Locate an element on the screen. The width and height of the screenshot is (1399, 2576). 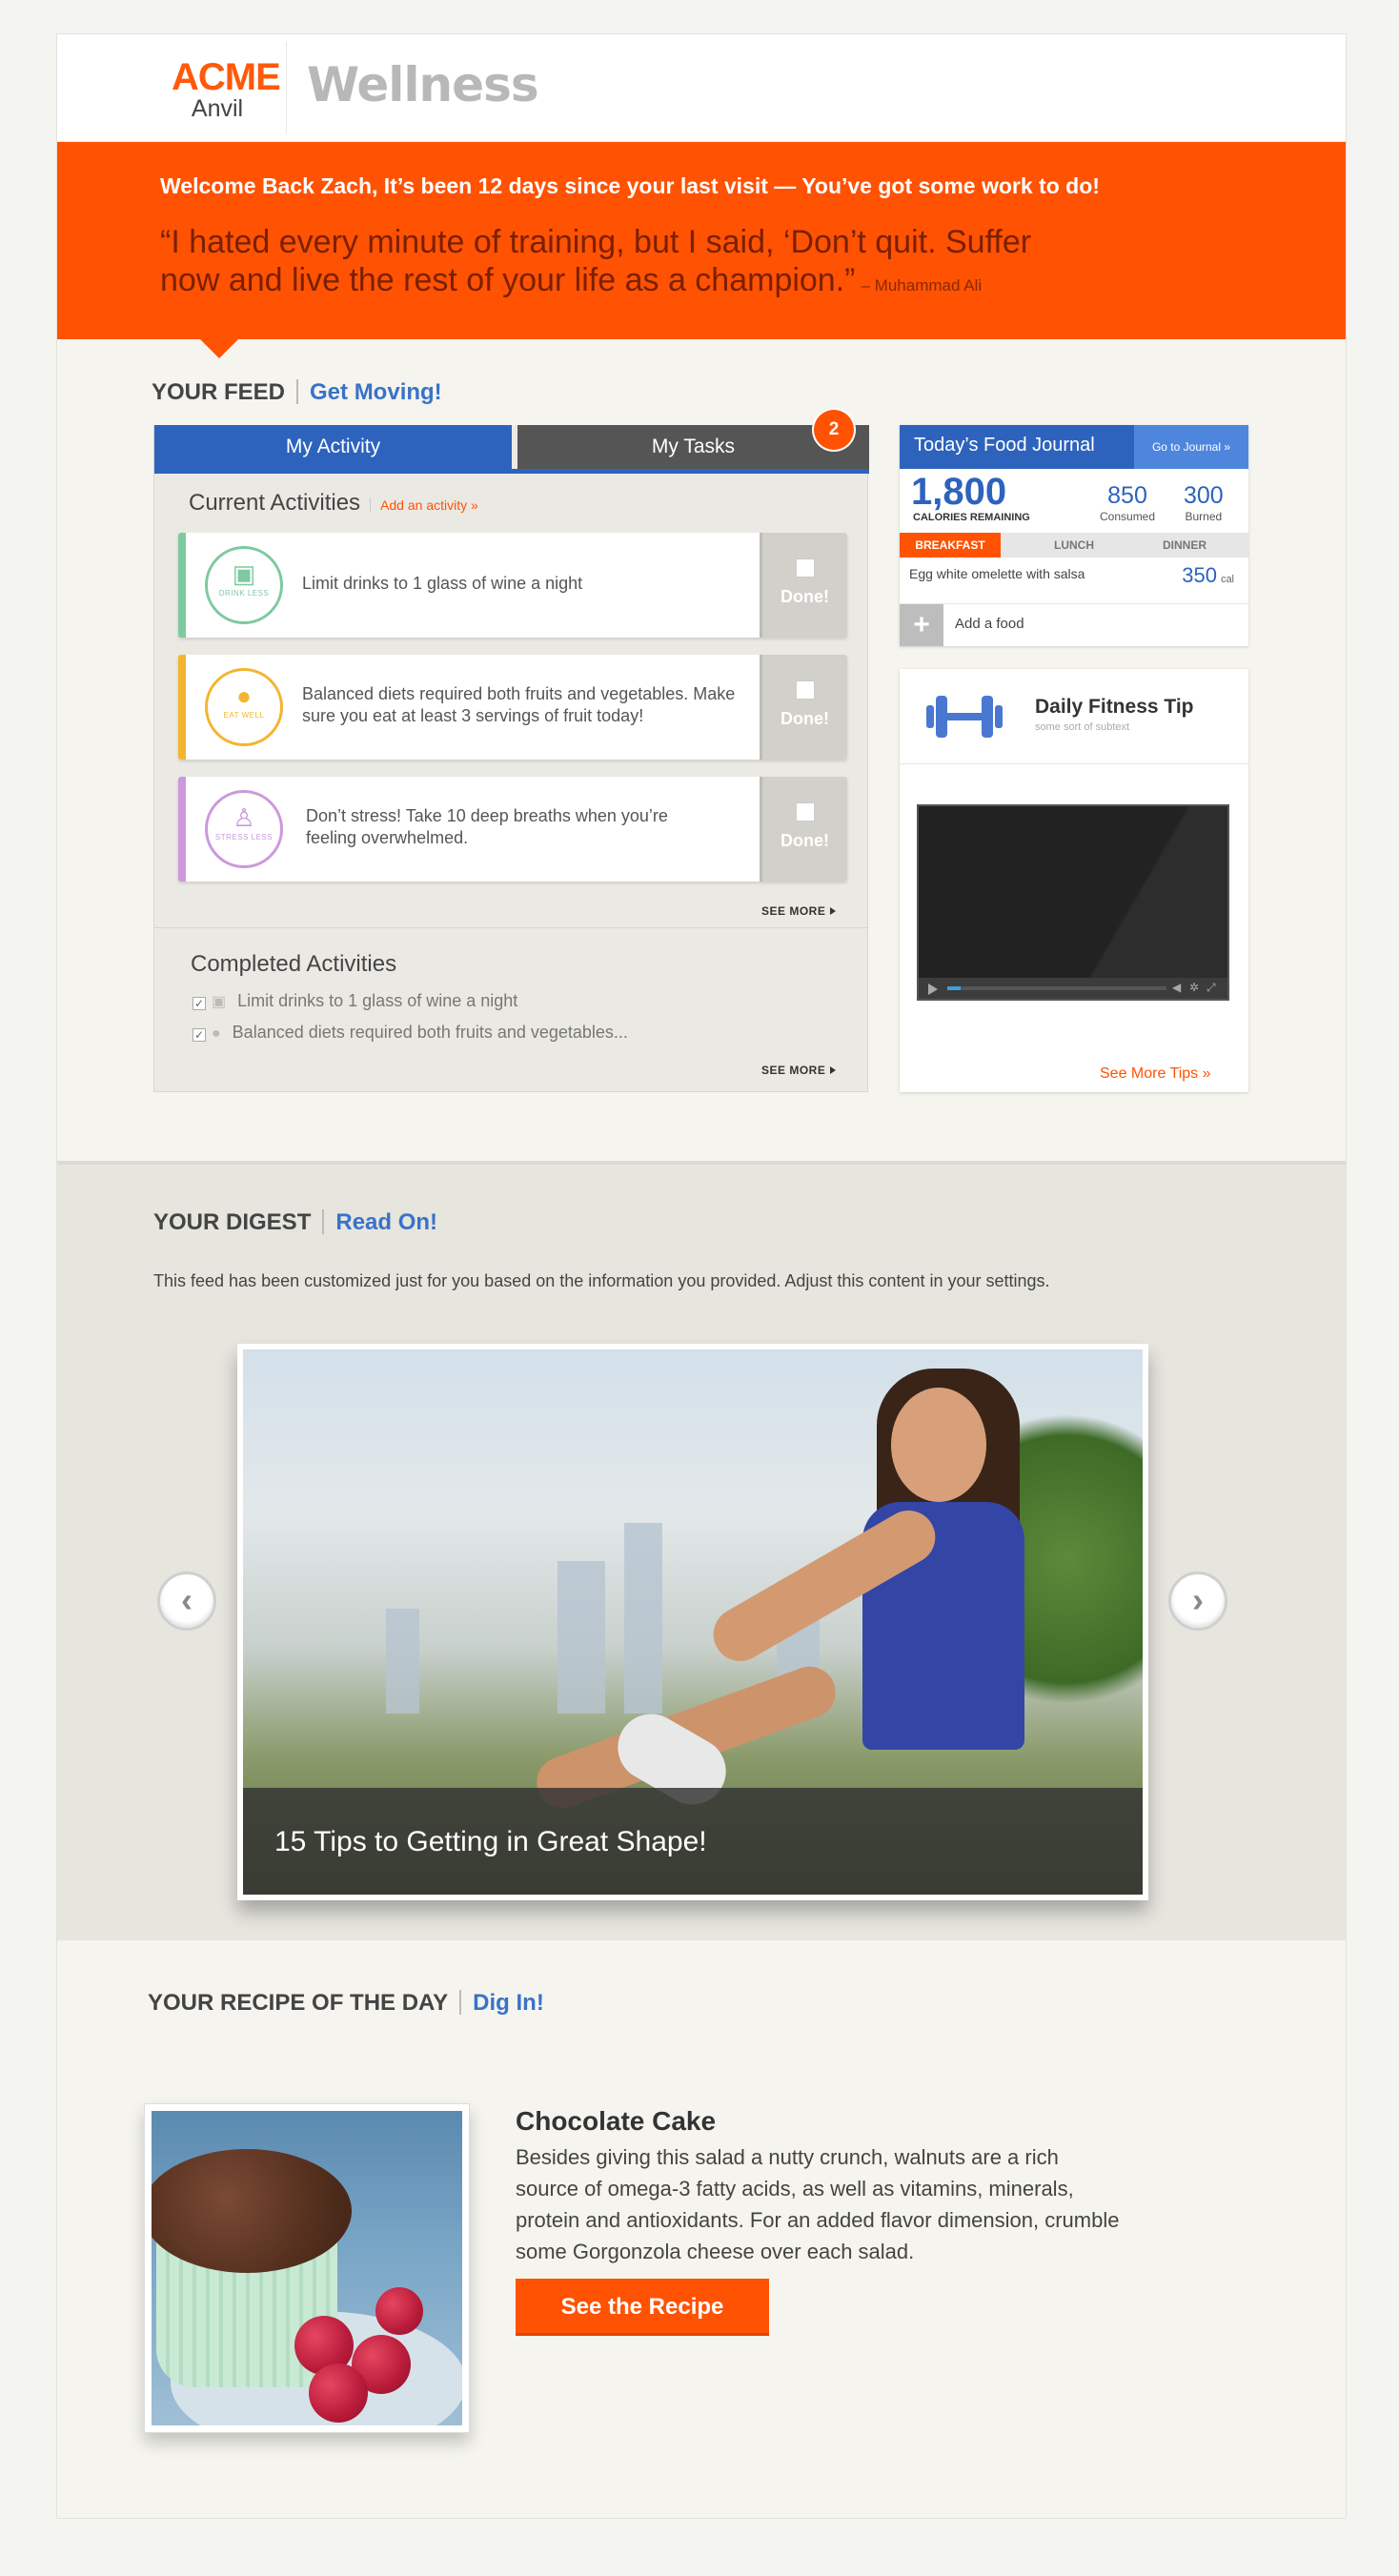
current-activities-heading: Current Activities Add an activity » is located at coordinates (334, 504).